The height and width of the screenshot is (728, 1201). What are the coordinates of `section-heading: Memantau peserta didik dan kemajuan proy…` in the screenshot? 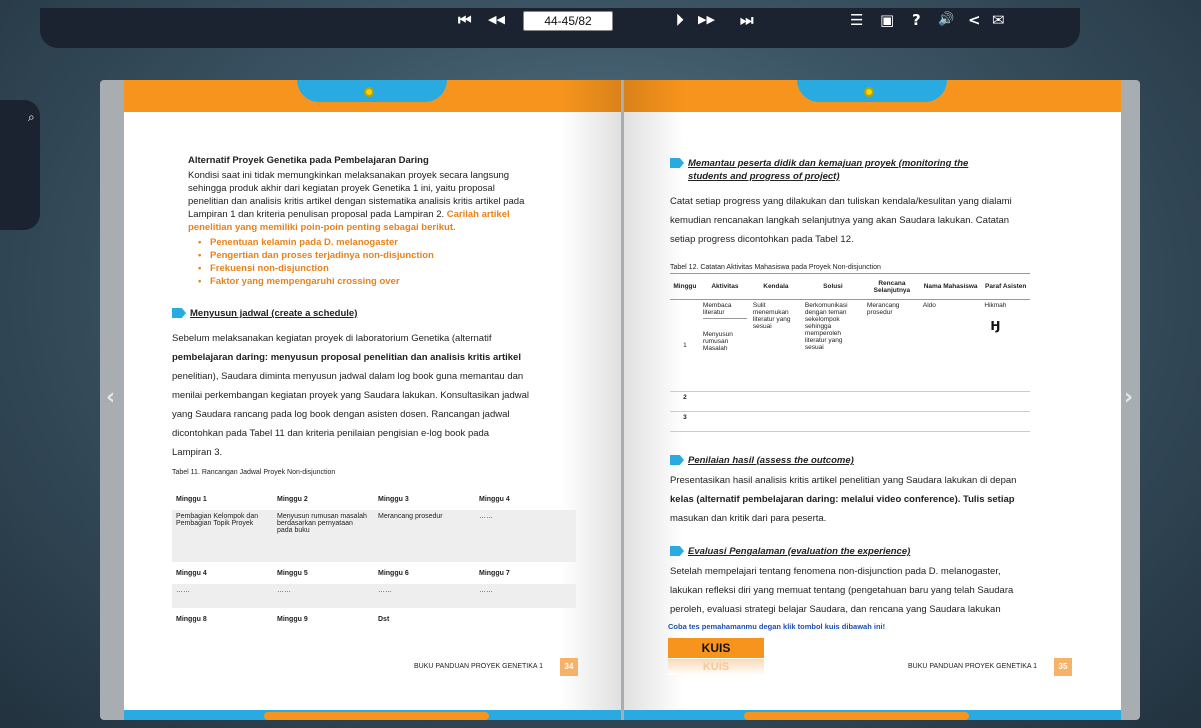 It's located at (828, 170).